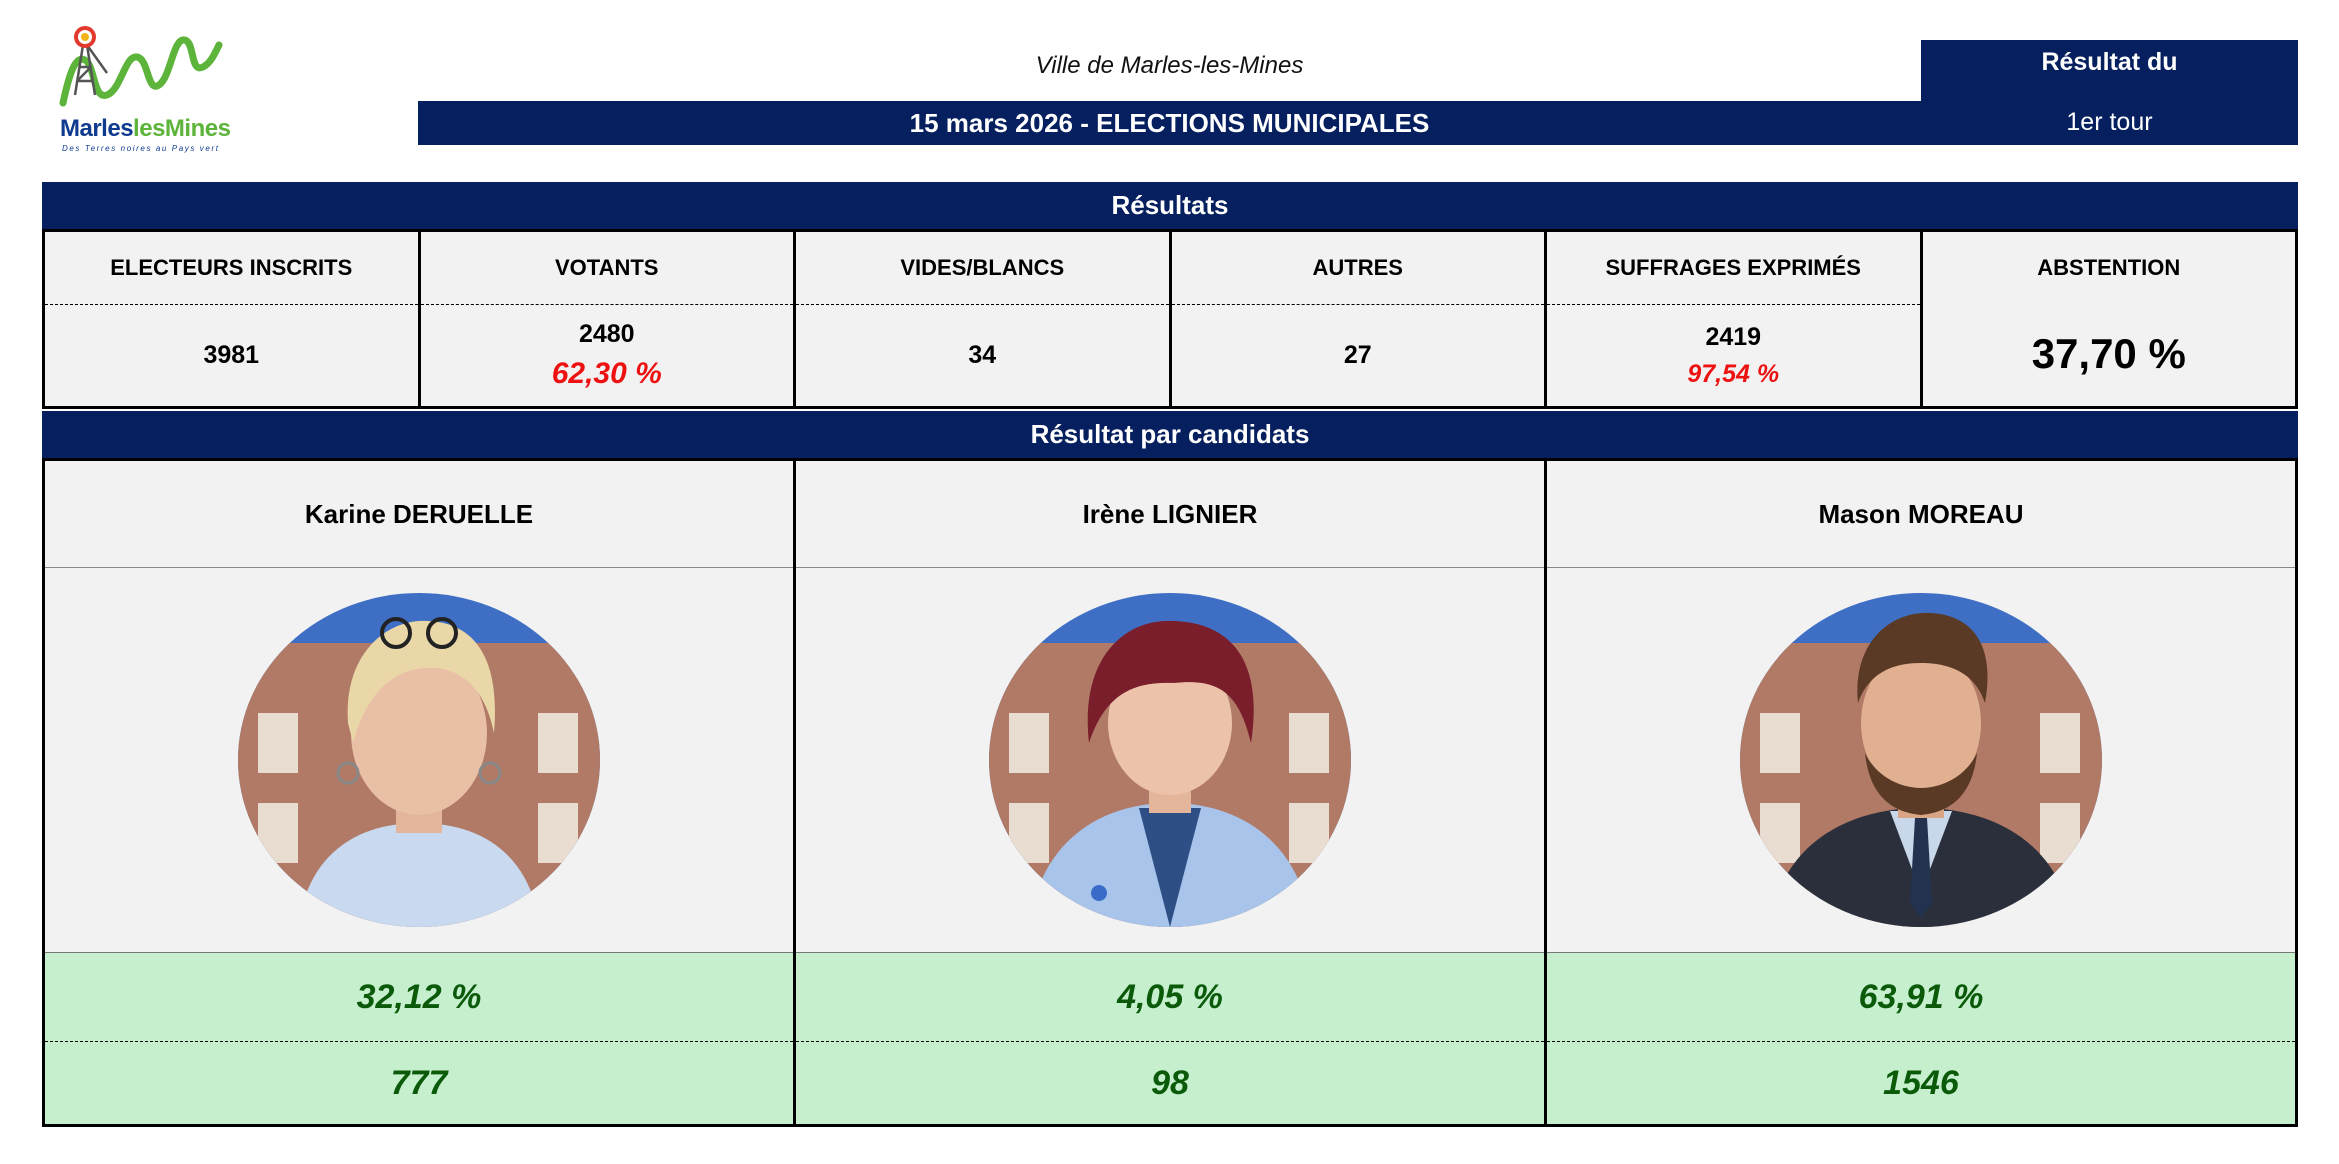  I want to click on stat-voters: VOTANTS 2480 62,30 %, so click(608, 319).